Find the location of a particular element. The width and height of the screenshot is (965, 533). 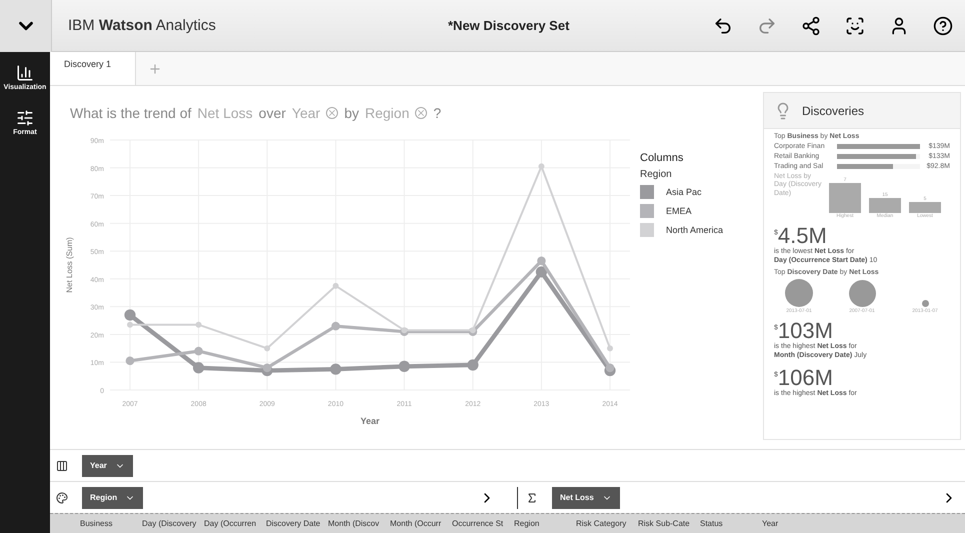

field-item: Status is located at coordinates (731, 523).